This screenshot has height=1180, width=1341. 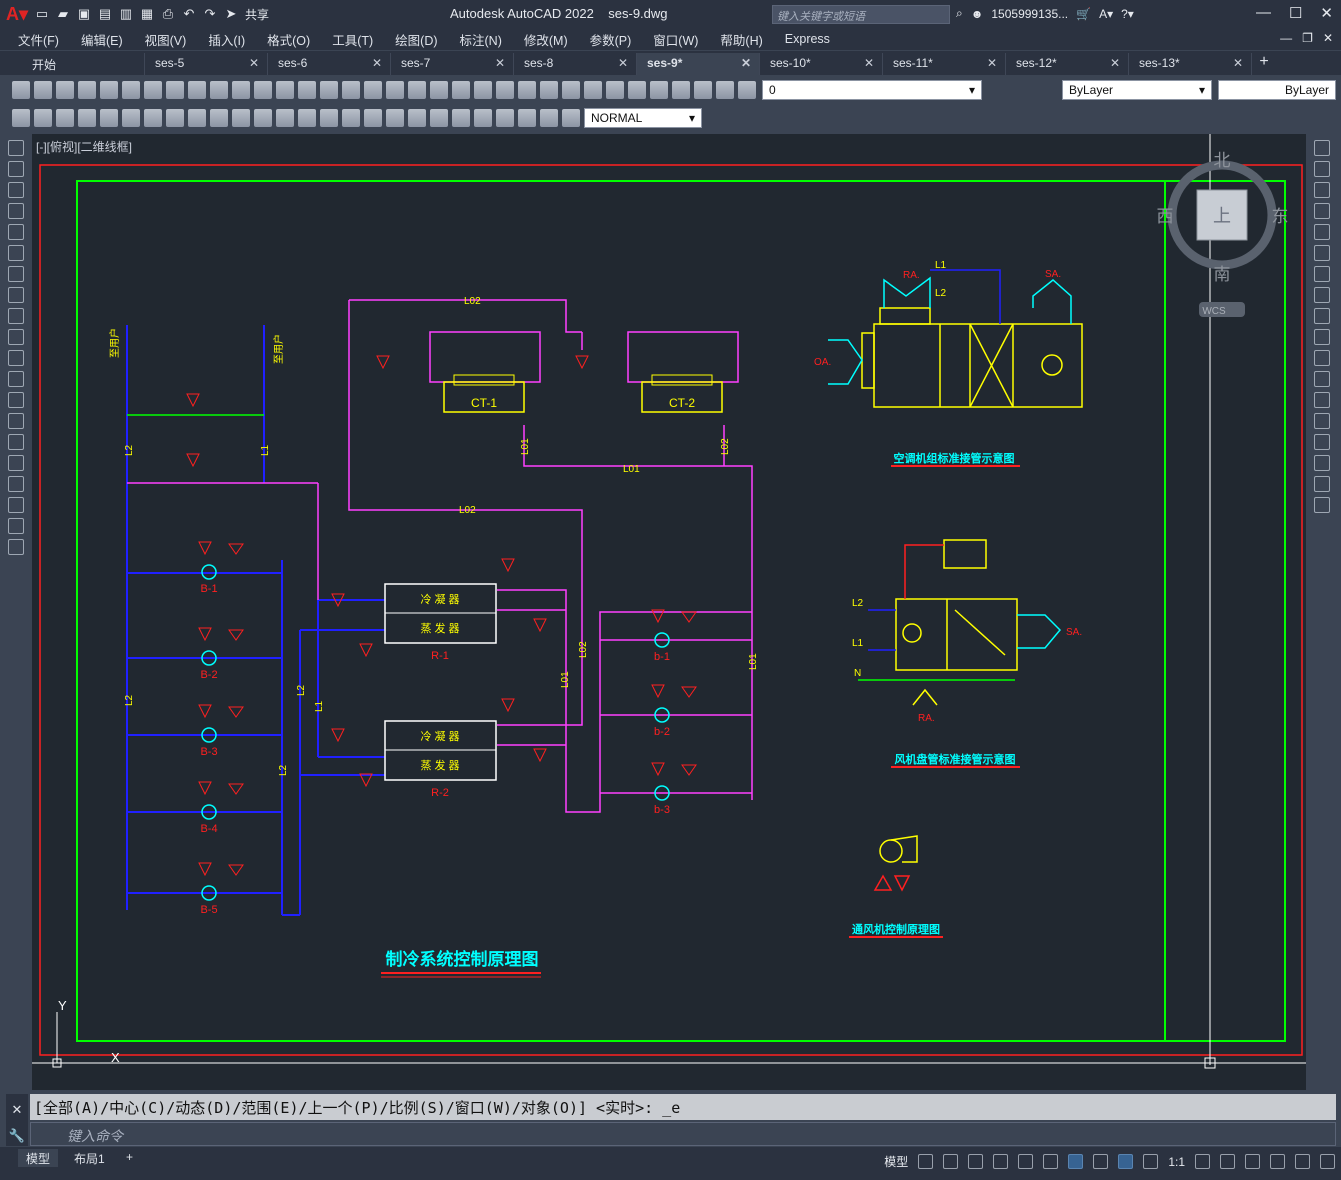 I want to click on lineweight-icon, so click(x=1101, y=1161).